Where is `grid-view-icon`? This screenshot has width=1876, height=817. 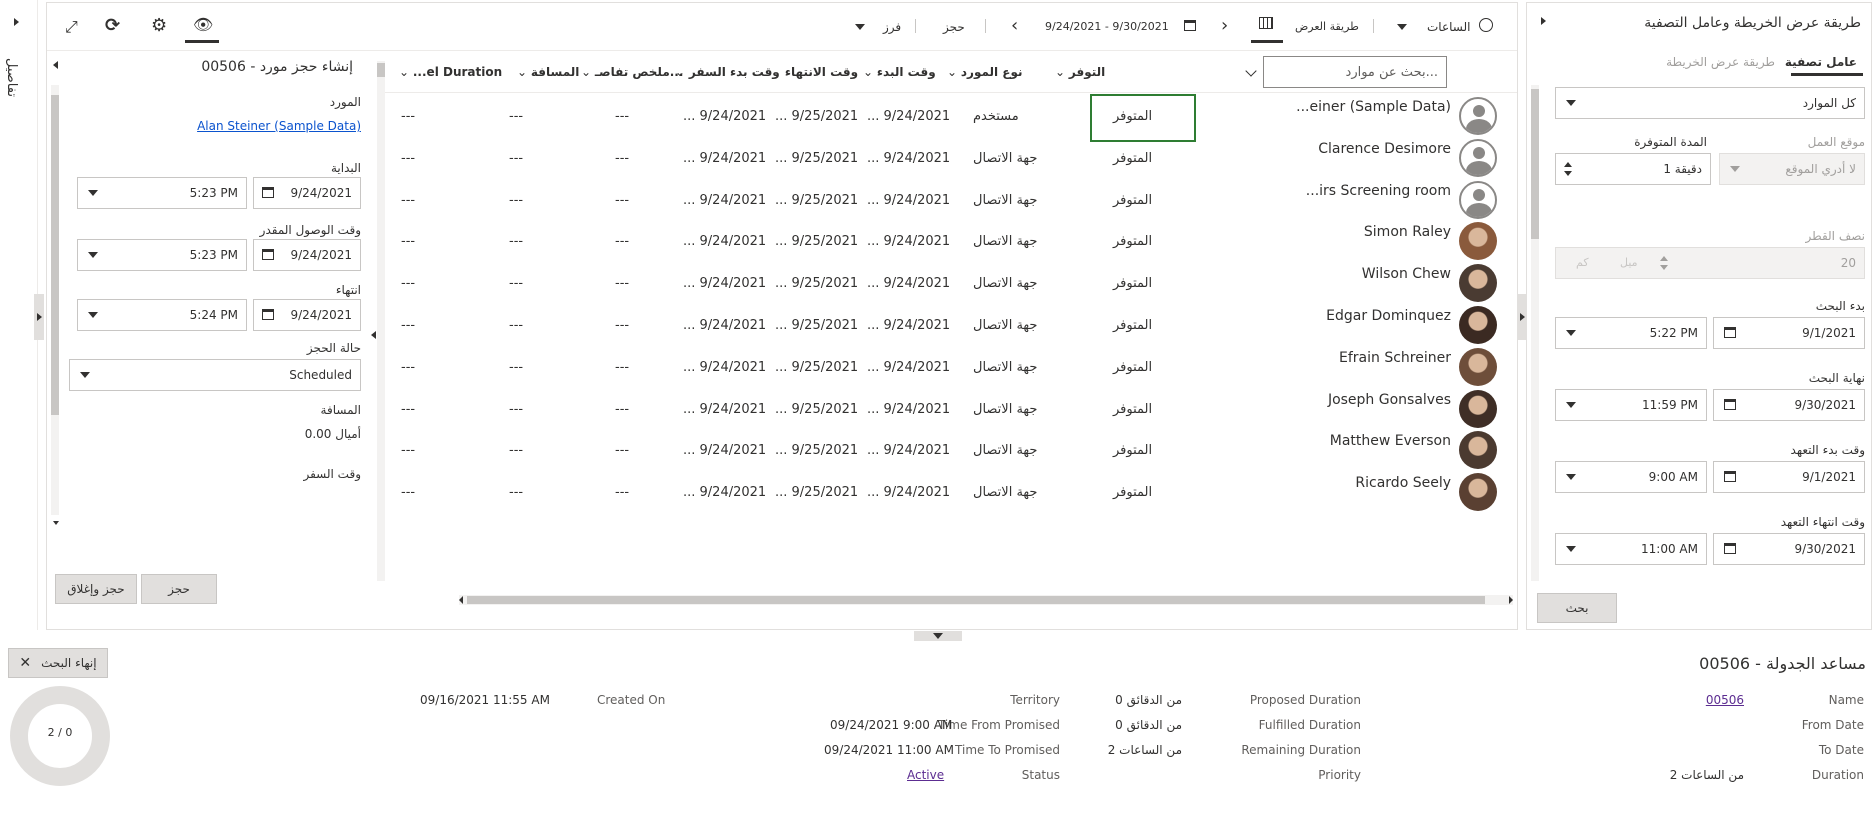 grid-view-icon is located at coordinates (1266, 23).